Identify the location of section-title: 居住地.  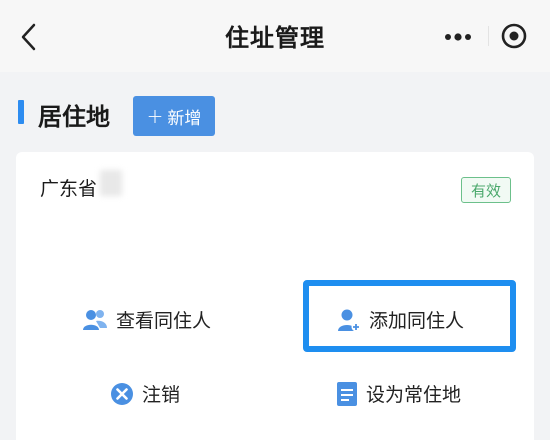
(74, 117).